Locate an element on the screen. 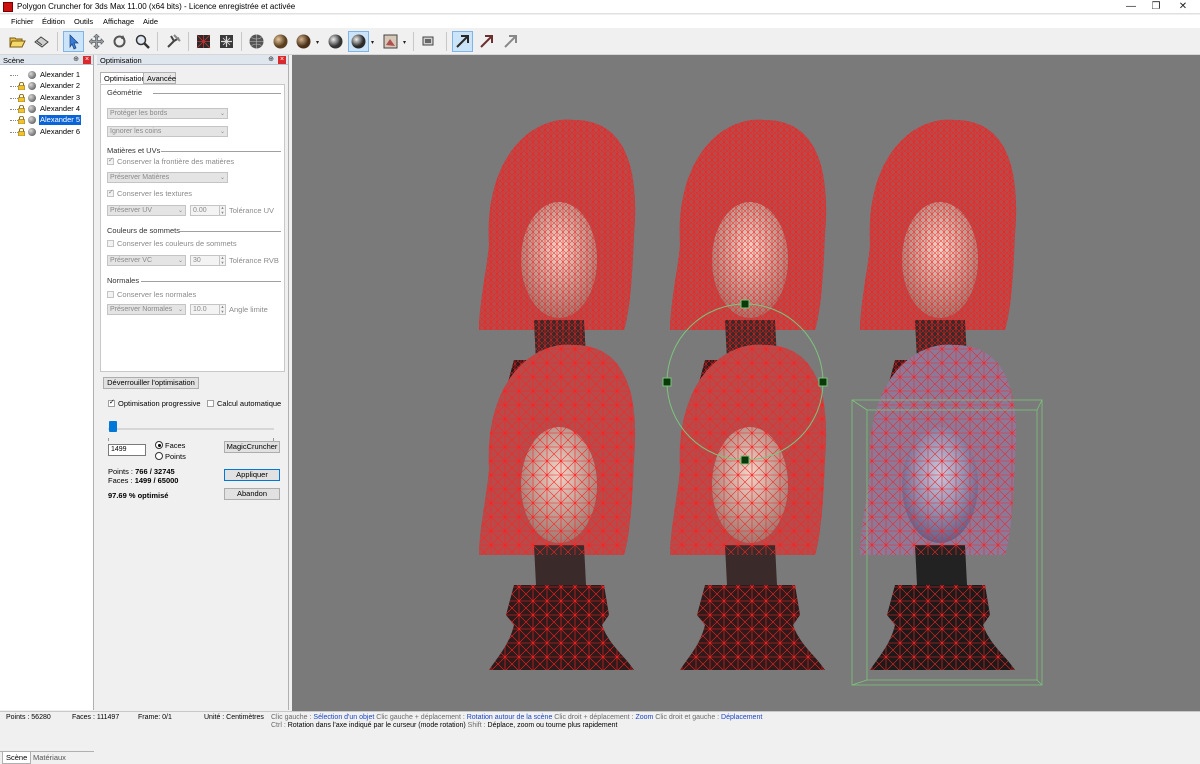 Image resolution: width=1200 pixels, height=764 pixels. protect-borders-select: Protéger les bords ⌄ is located at coordinates (167, 113).